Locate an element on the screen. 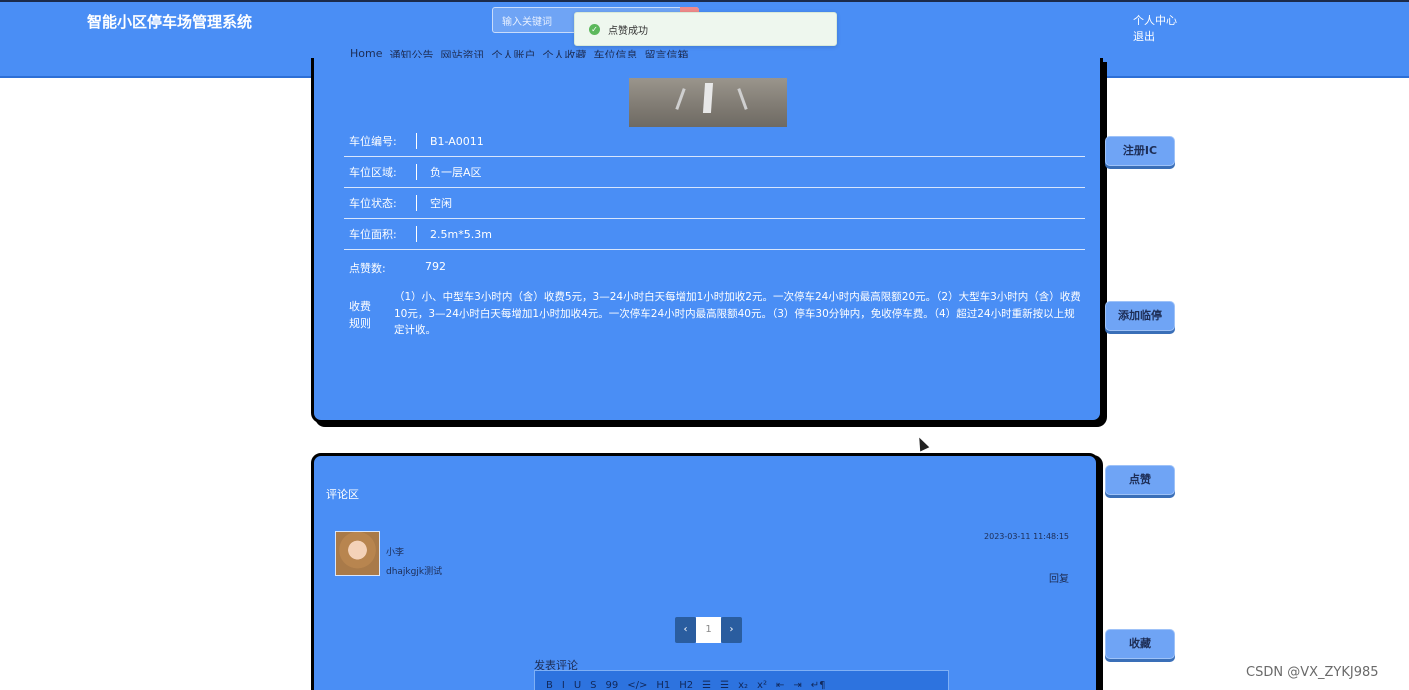 The width and height of the screenshot is (1409, 690). indent-icon: ⇥ is located at coordinates (797, 685).